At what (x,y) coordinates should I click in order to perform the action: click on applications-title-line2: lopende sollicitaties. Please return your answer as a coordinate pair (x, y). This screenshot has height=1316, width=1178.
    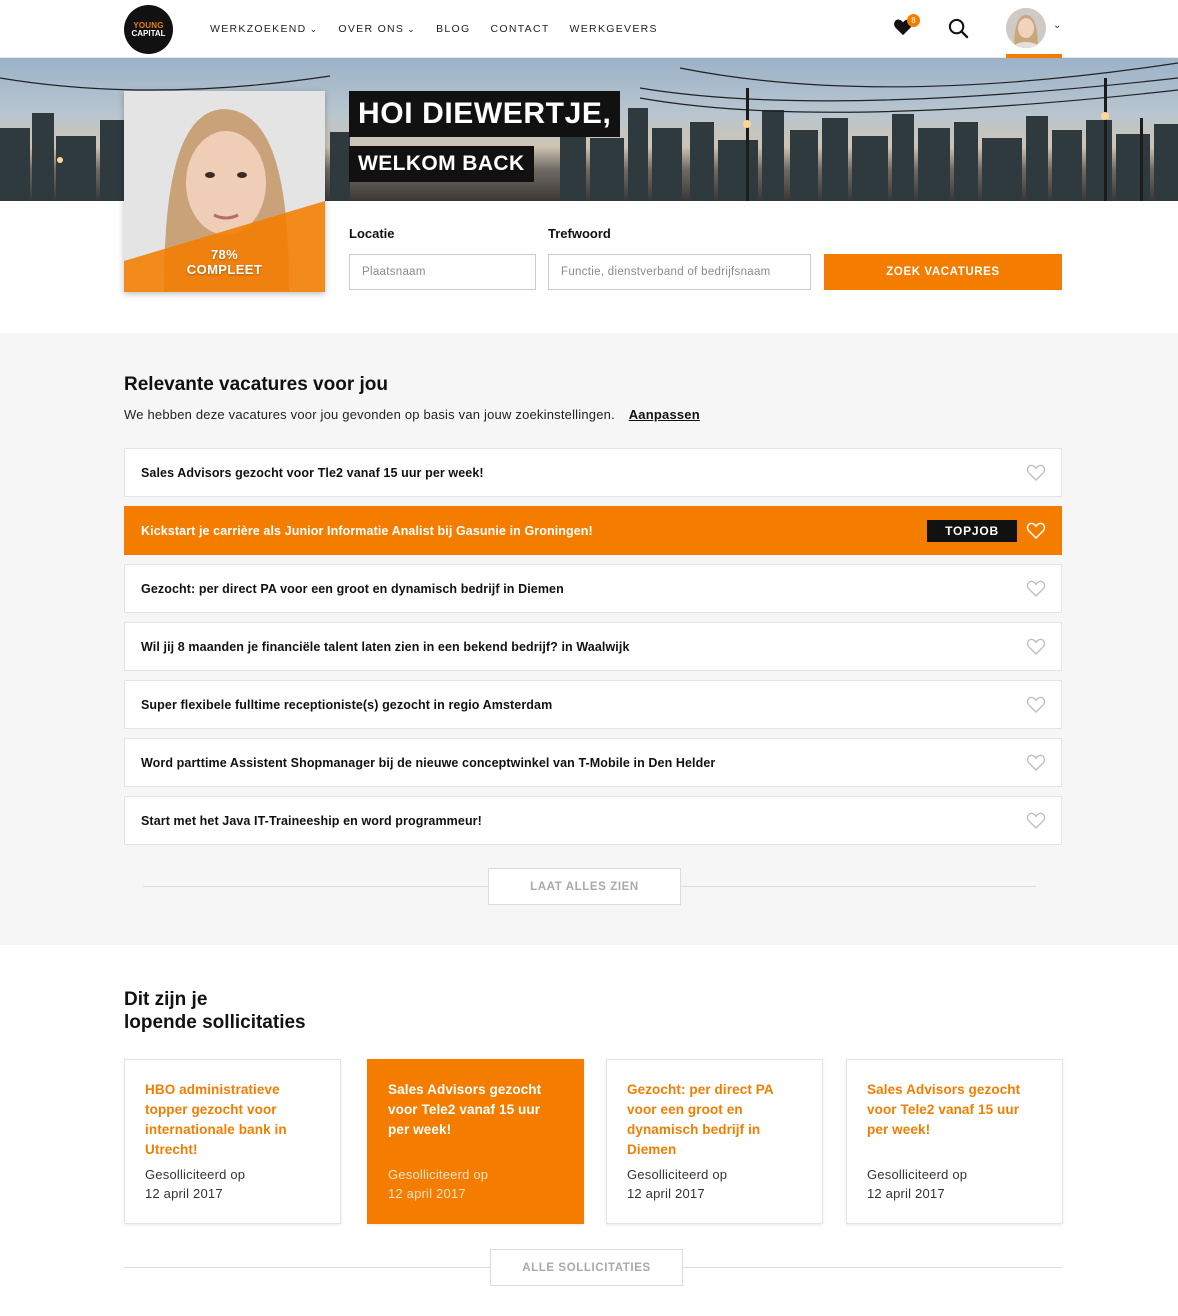
    Looking at the image, I should click on (215, 1022).